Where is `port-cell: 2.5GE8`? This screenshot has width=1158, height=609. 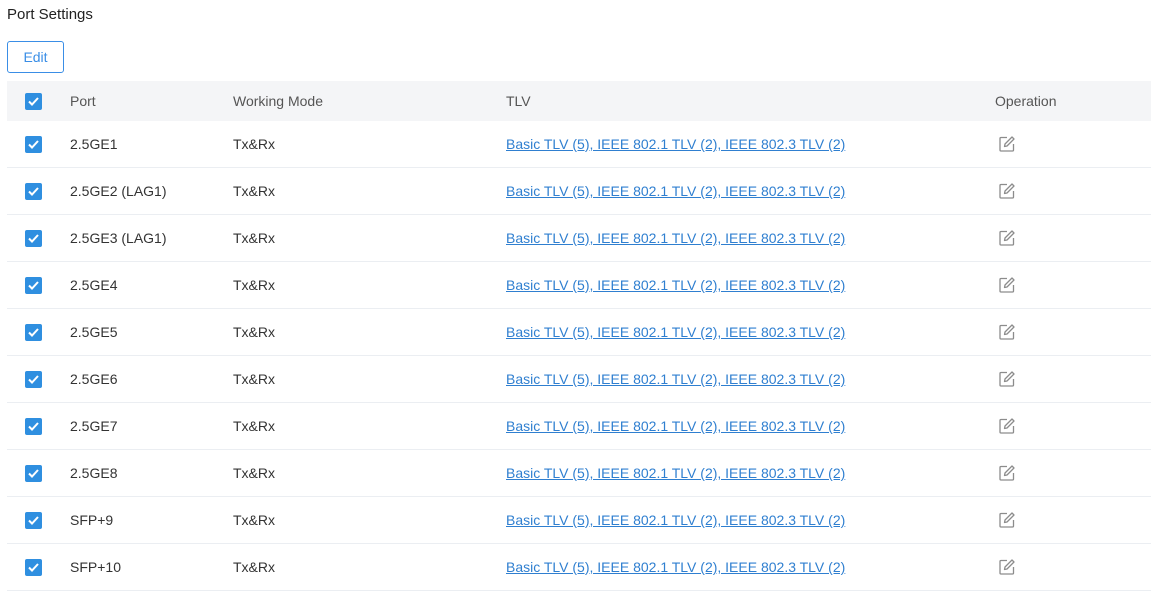
port-cell: 2.5GE8 is located at coordinates (94, 473).